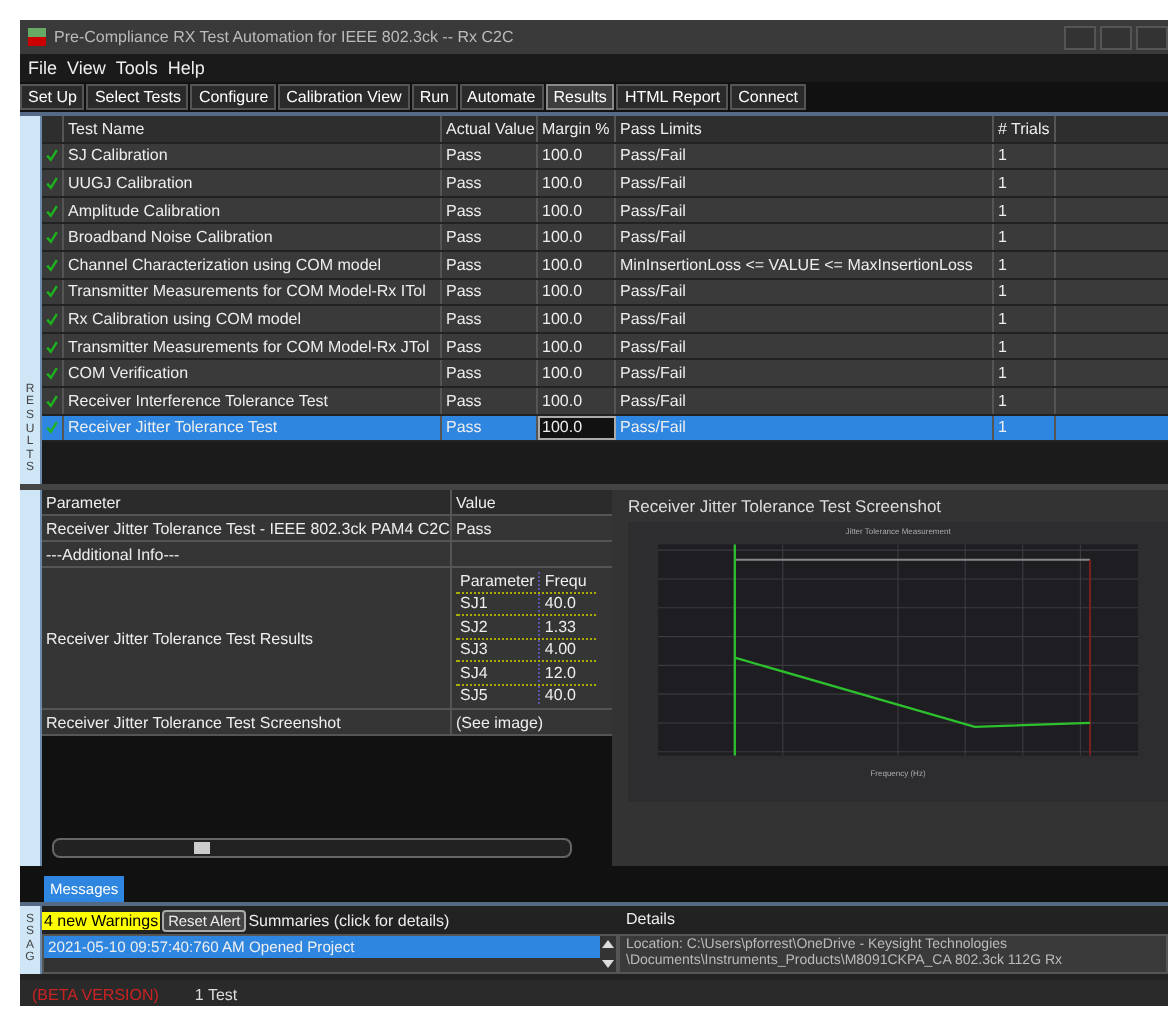 Image resolution: width=1168 pixels, height=1026 pixels. What do you see at coordinates (253, 156) in the screenshot?
I see `table-cell: SJ Calibration` at bounding box center [253, 156].